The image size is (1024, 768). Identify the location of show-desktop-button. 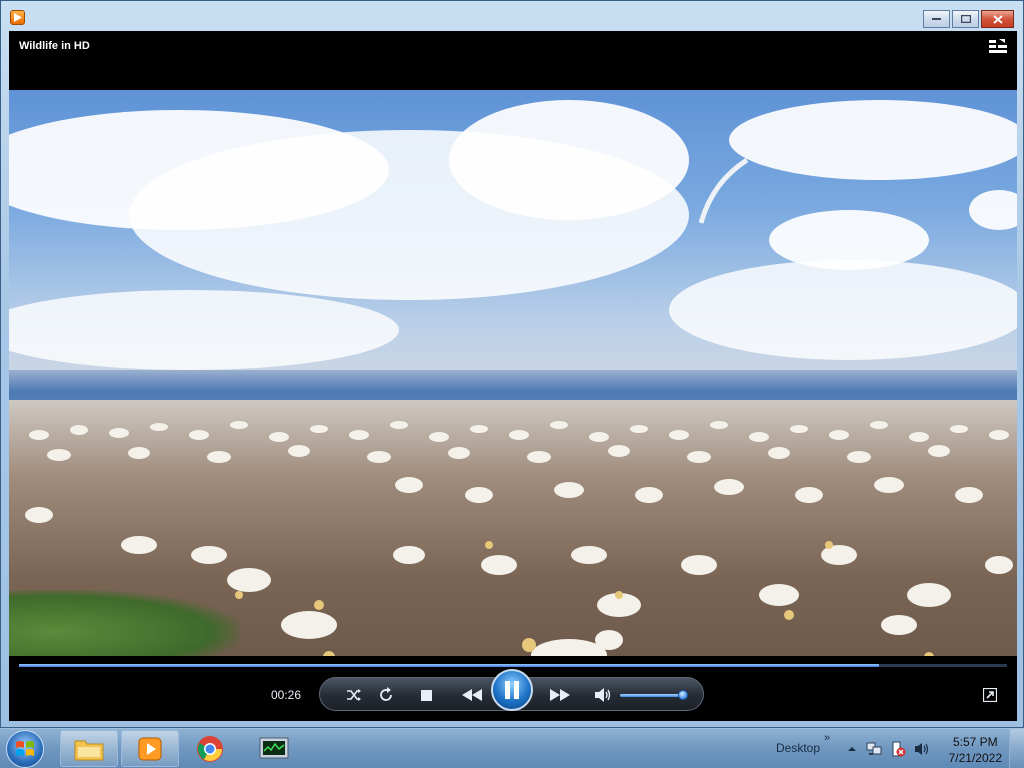
(1016, 748).